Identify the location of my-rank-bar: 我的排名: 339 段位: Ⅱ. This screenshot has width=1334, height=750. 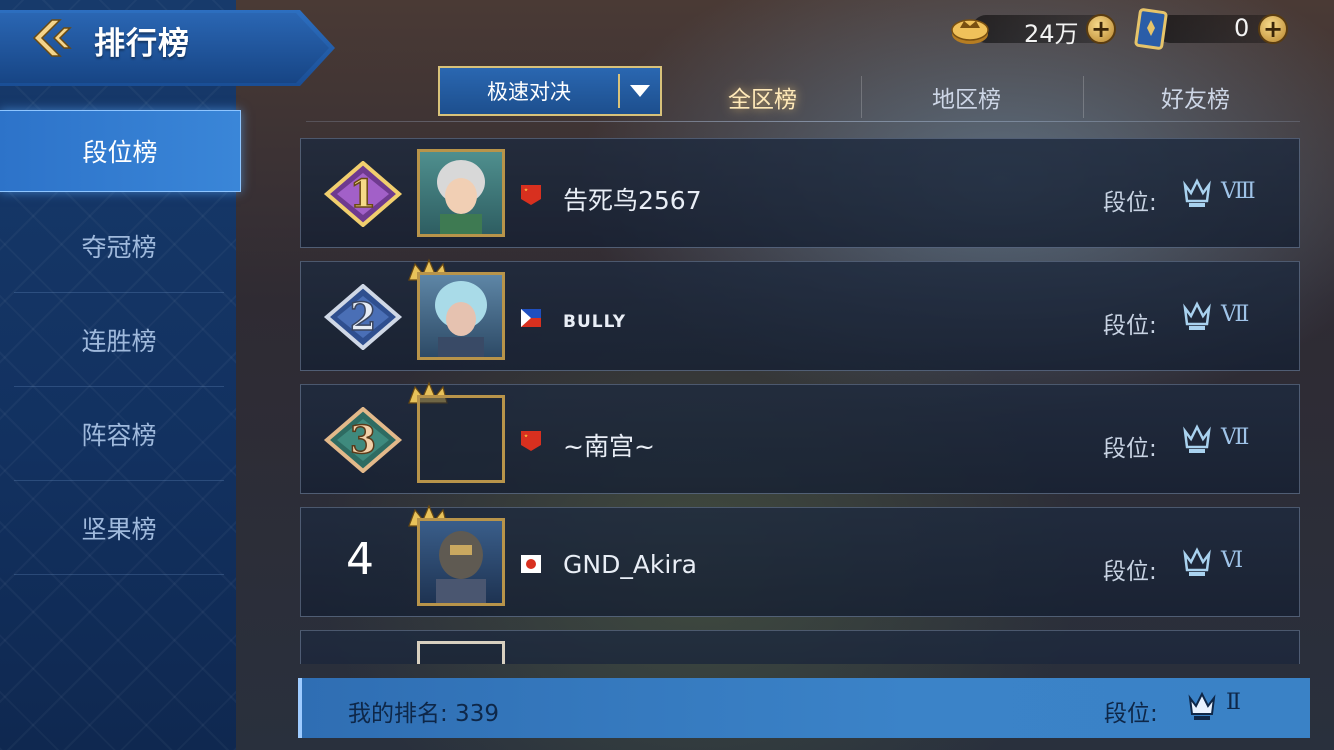
(804, 708).